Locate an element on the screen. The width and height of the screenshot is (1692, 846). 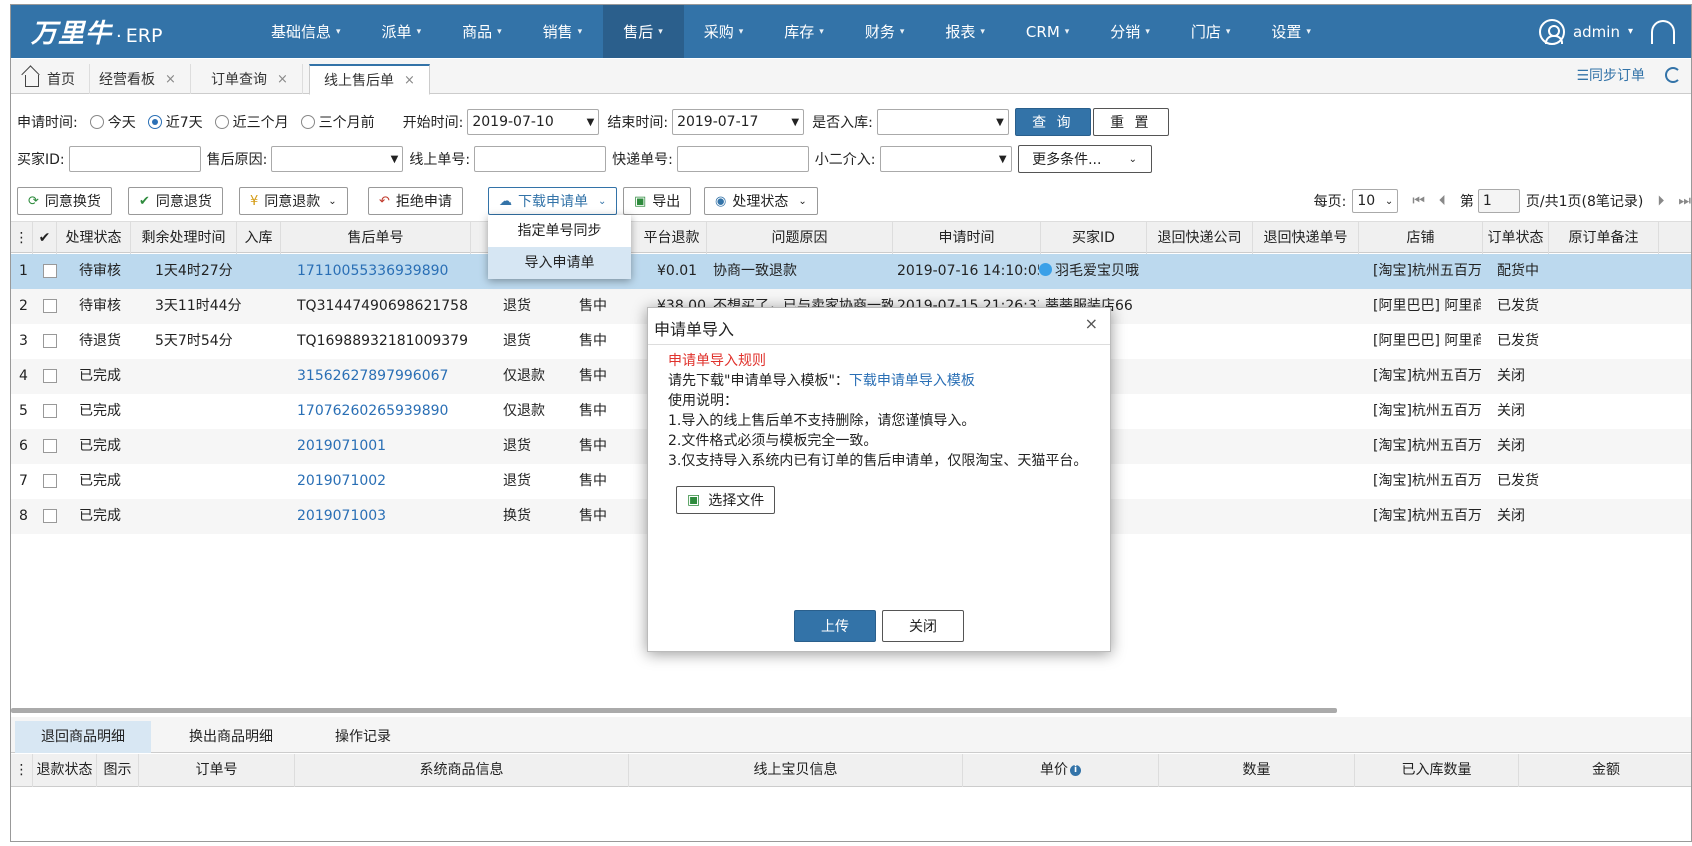
start-date-select: 2019-07-10 ▼ is located at coordinates (533, 122).